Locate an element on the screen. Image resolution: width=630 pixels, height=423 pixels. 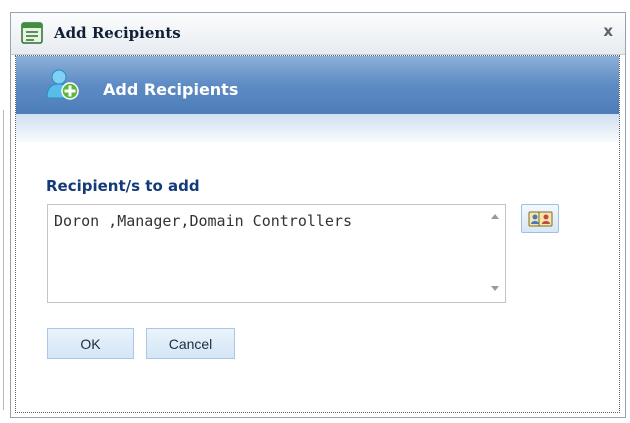
dialog-title: Add Recipients is located at coordinates (117, 33).